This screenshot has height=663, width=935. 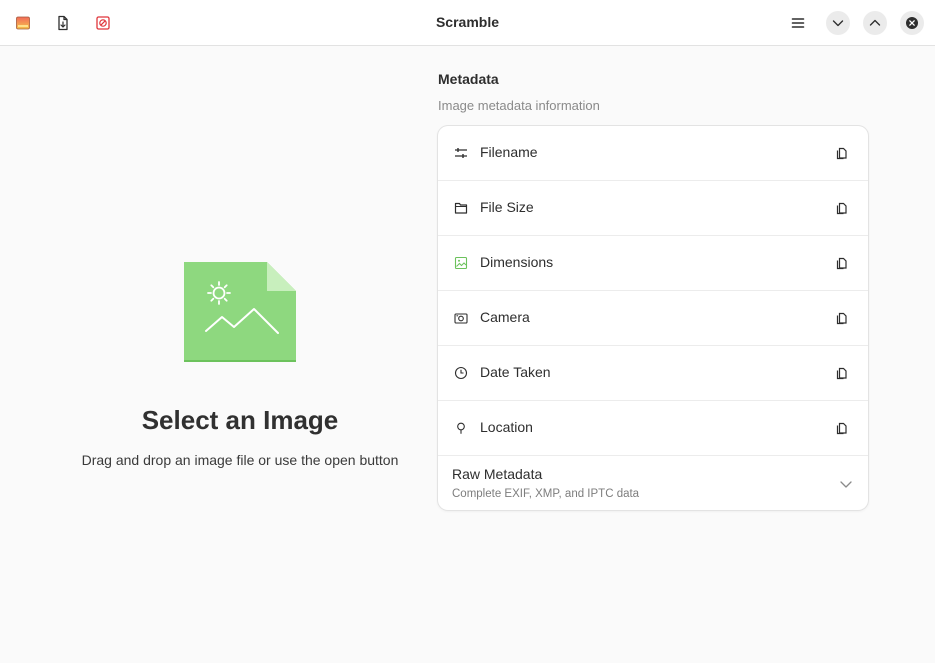 What do you see at coordinates (461, 428) in the screenshot?
I see `map-pin-icon` at bounding box center [461, 428].